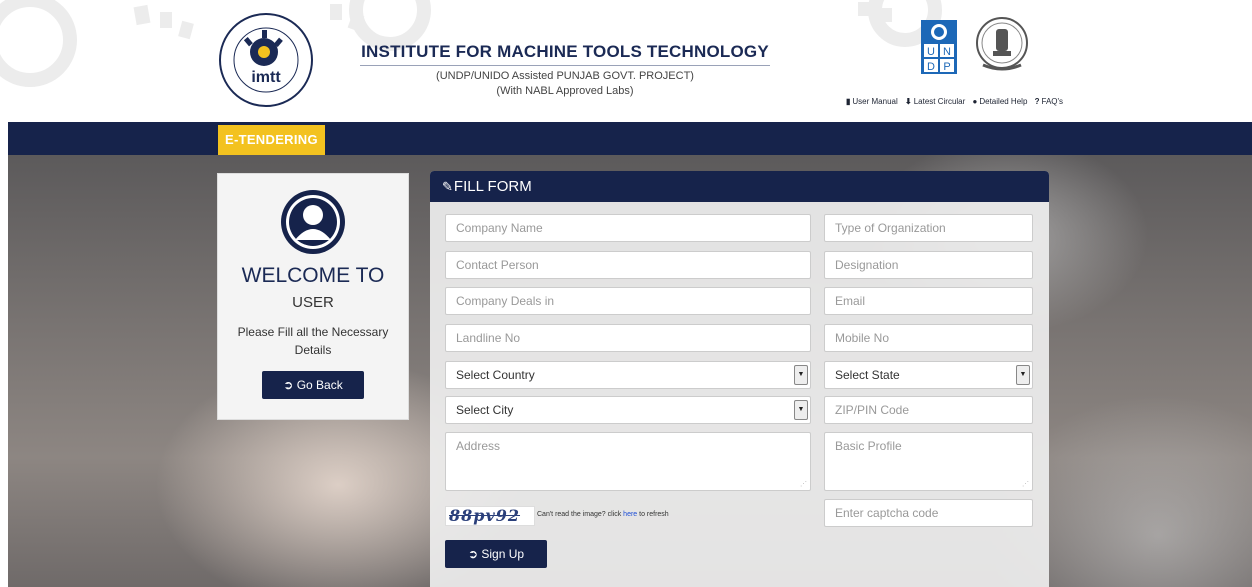 This screenshot has width=1252, height=587. What do you see at coordinates (939, 47) in the screenshot?
I see `undp-logo: U N D P` at bounding box center [939, 47].